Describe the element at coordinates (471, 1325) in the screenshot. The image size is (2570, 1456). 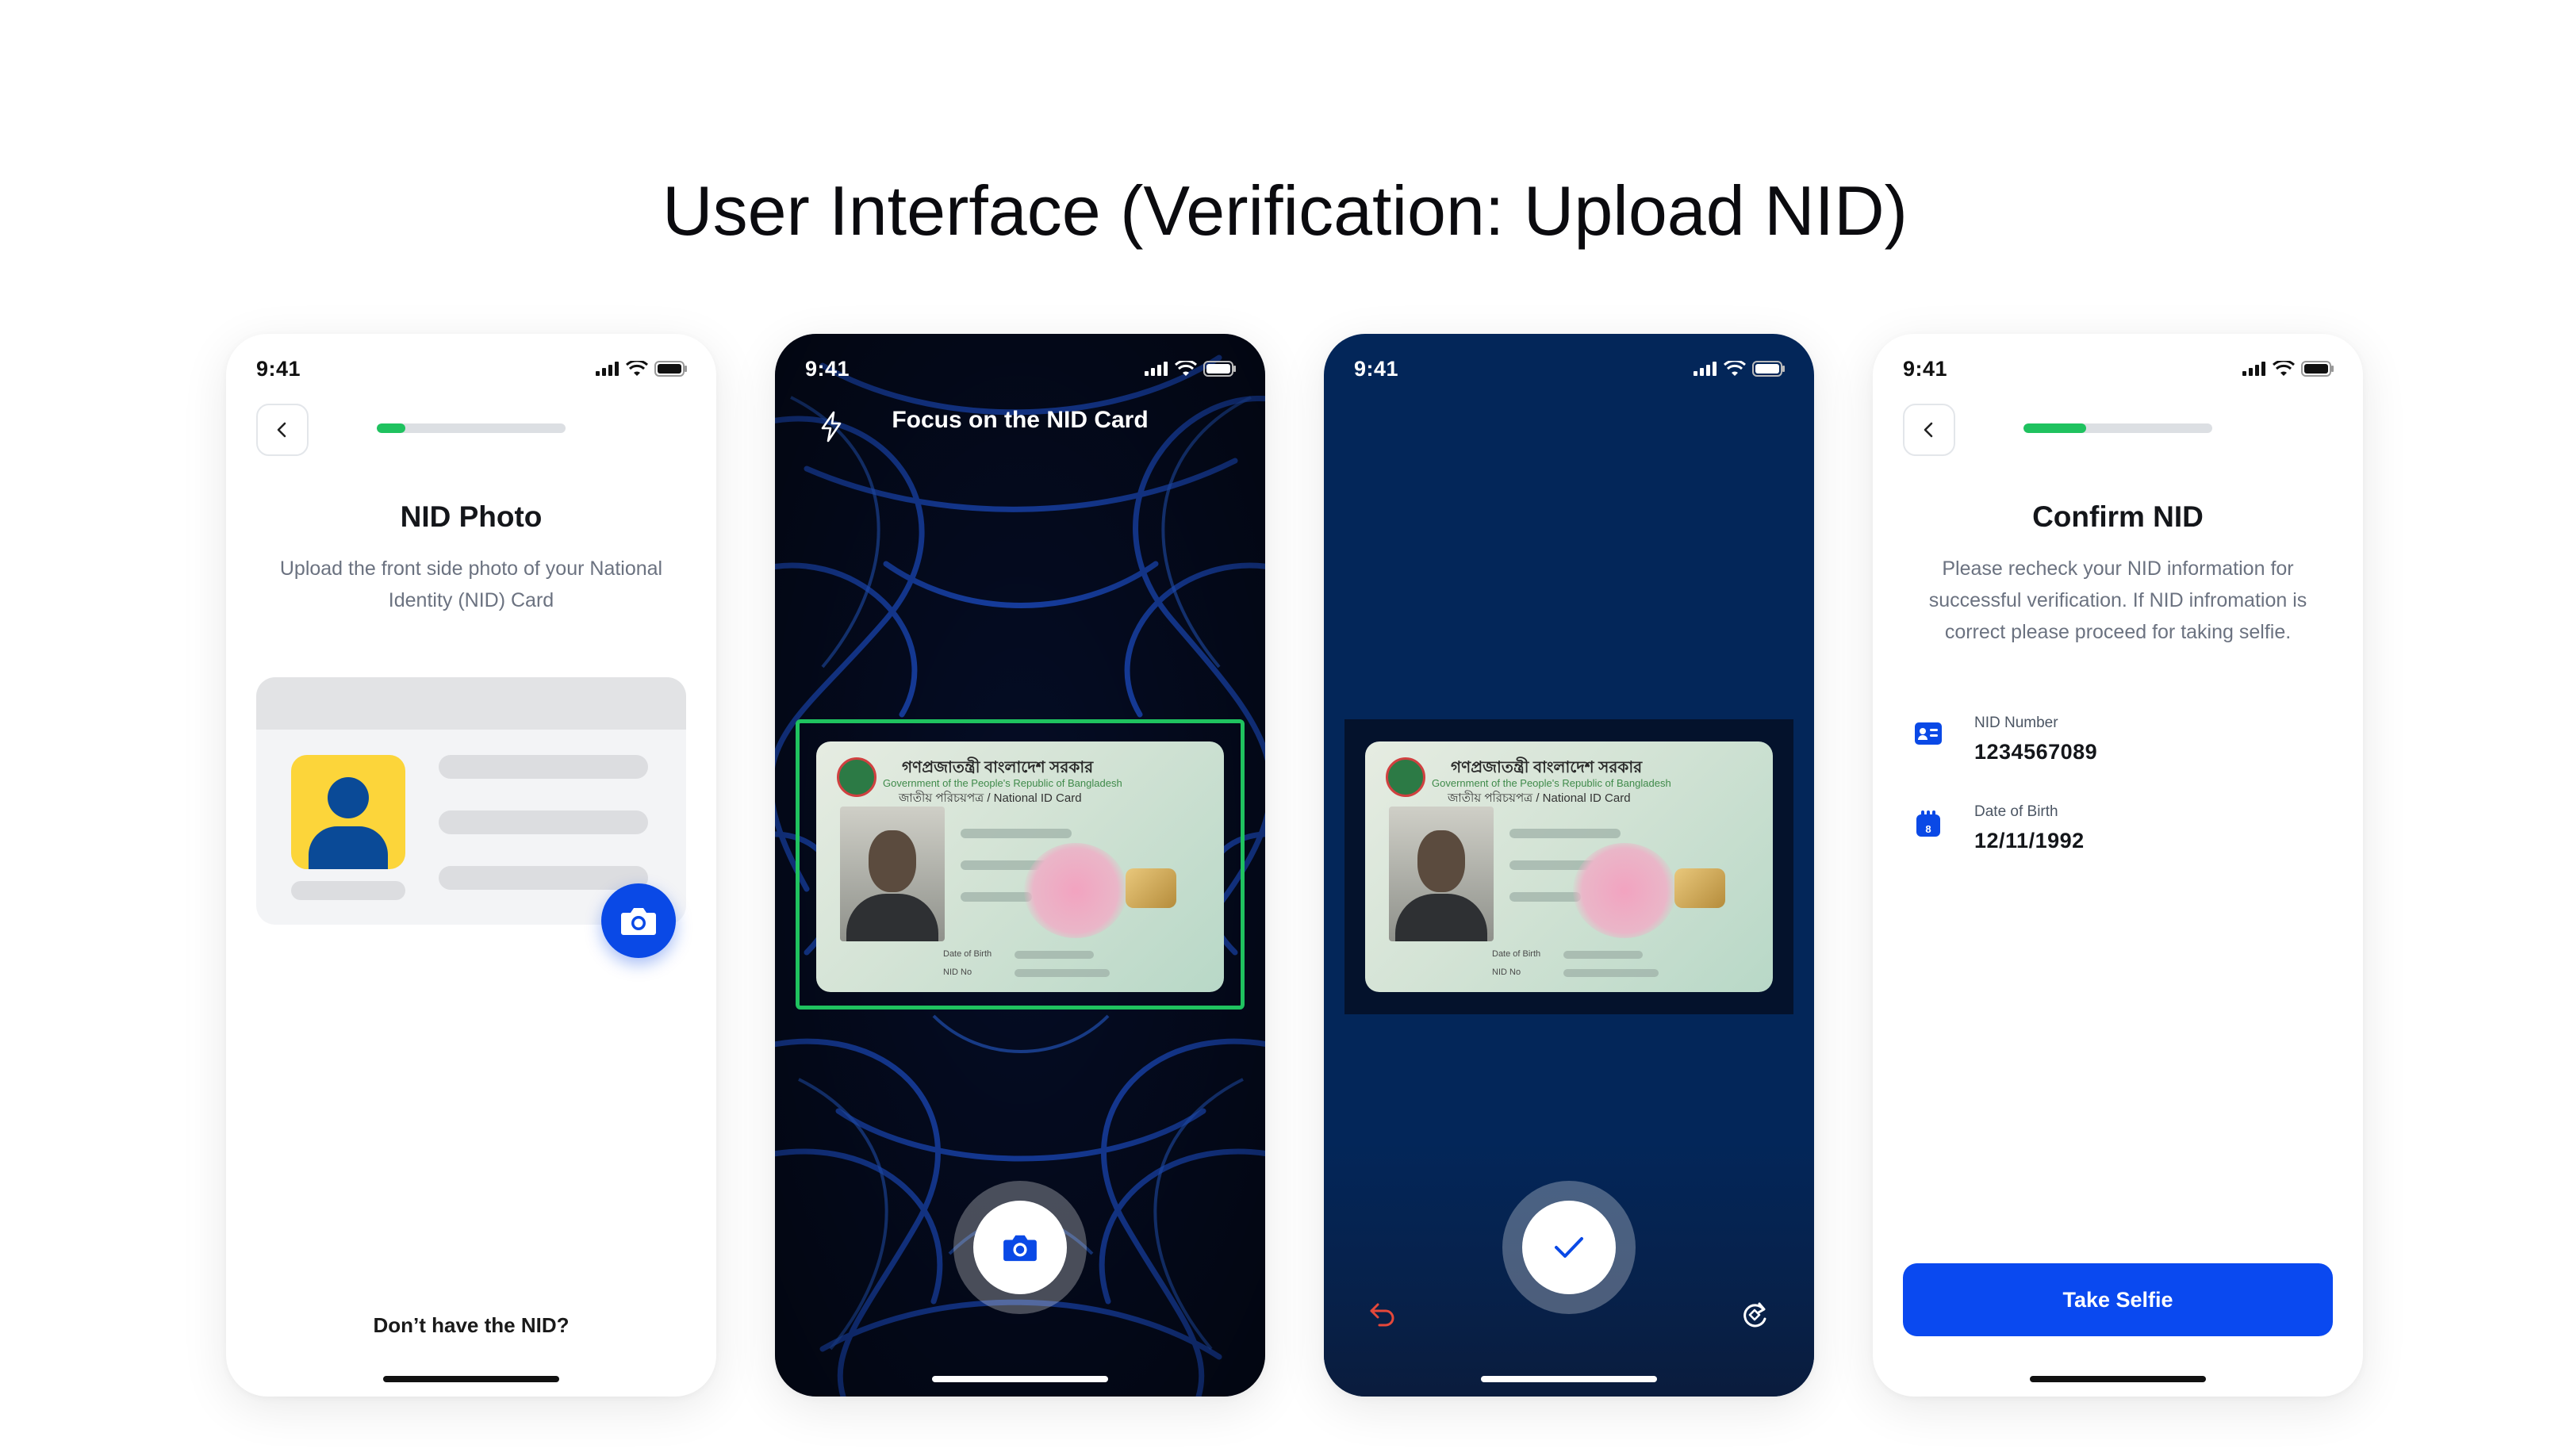
I see `no-nid-link: Don’t have the NID?` at that location.